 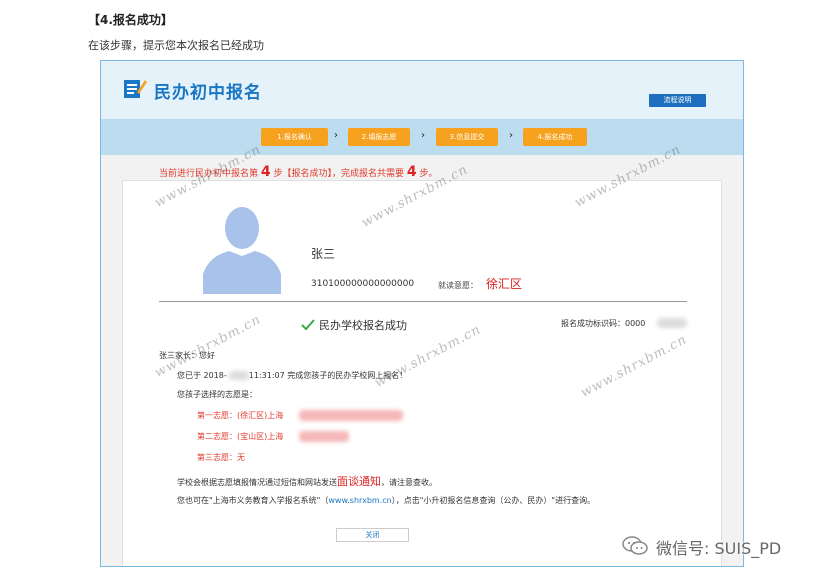 I want to click on school-value: 徐汇区, so click(x=504, y=284).